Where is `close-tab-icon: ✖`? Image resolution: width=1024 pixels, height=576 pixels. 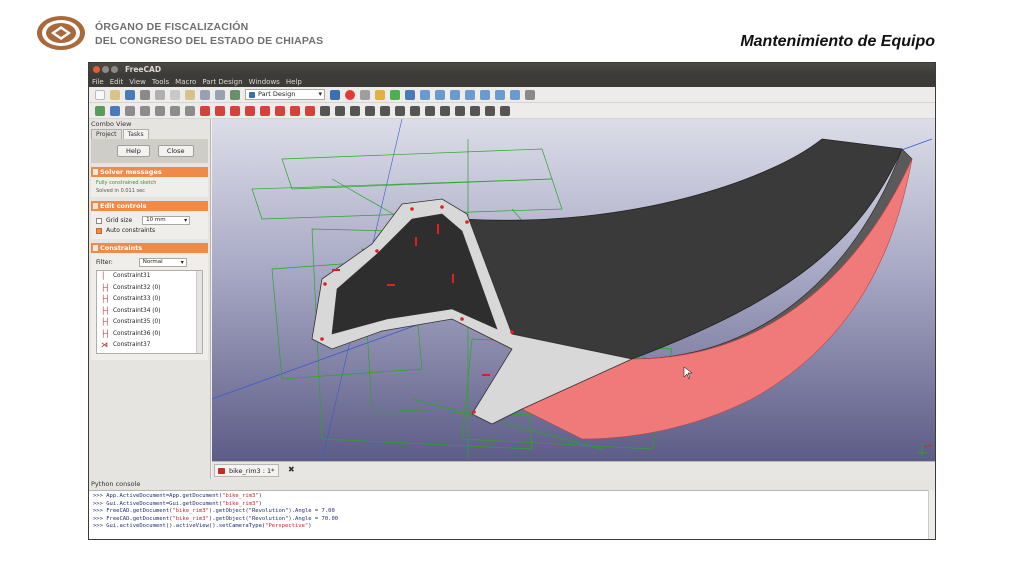
close-tab-icon: ✖ is located at coordinates (291, 469).